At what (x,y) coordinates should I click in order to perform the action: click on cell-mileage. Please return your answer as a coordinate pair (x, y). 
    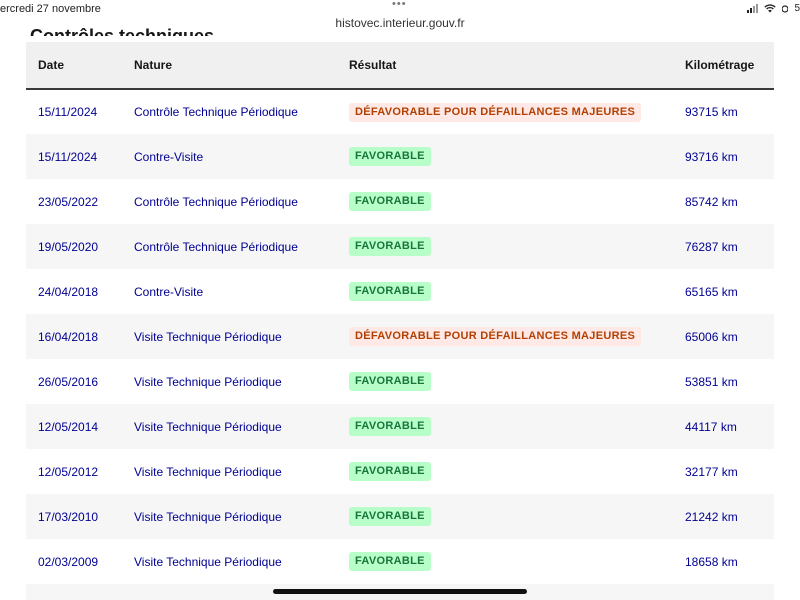
    Looking at the image, I should click on (723, 592).